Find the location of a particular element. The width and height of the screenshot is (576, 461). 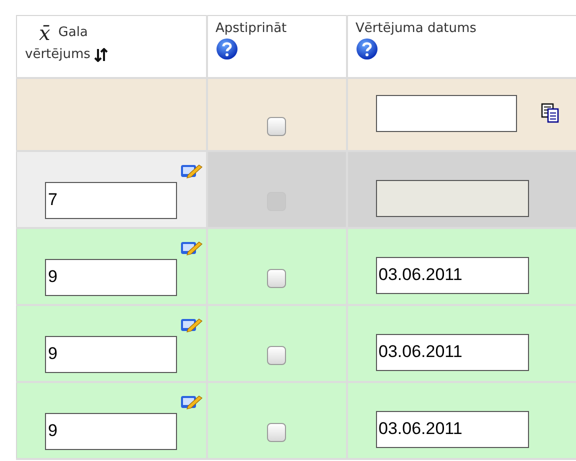

column-header: Gala is located at coordinates (73, 33).